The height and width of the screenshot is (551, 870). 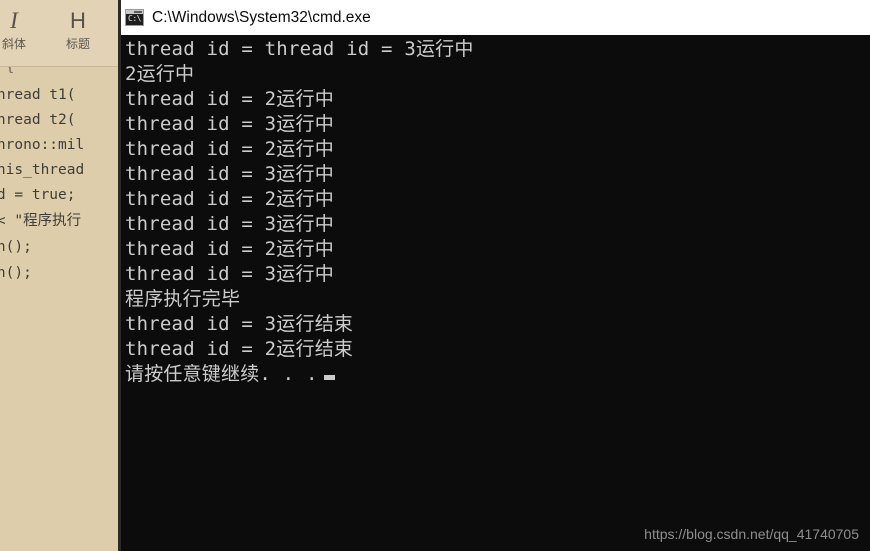 I want to click on watermark-url: https://blog.csdn.net/qq_41740705, so click(x=751, y=534).